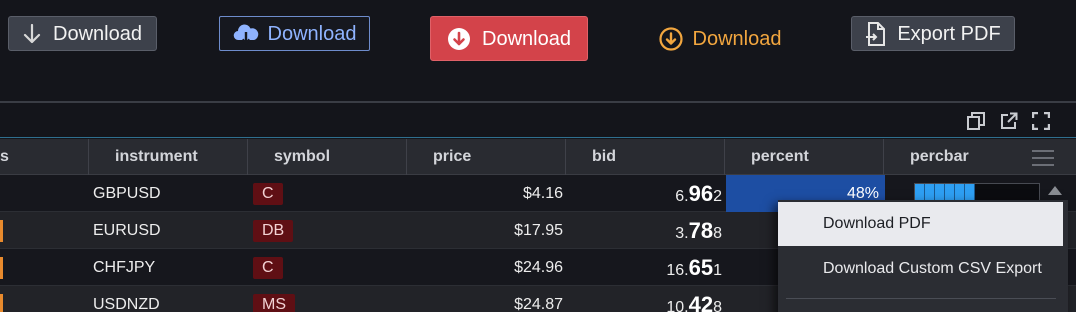 The height and width of the screenshot is (312, 1076). What do you see at coordinates (274, 302) in the screenshot?
I see `symbol-tag: MS` at bounding box center [274, 302].